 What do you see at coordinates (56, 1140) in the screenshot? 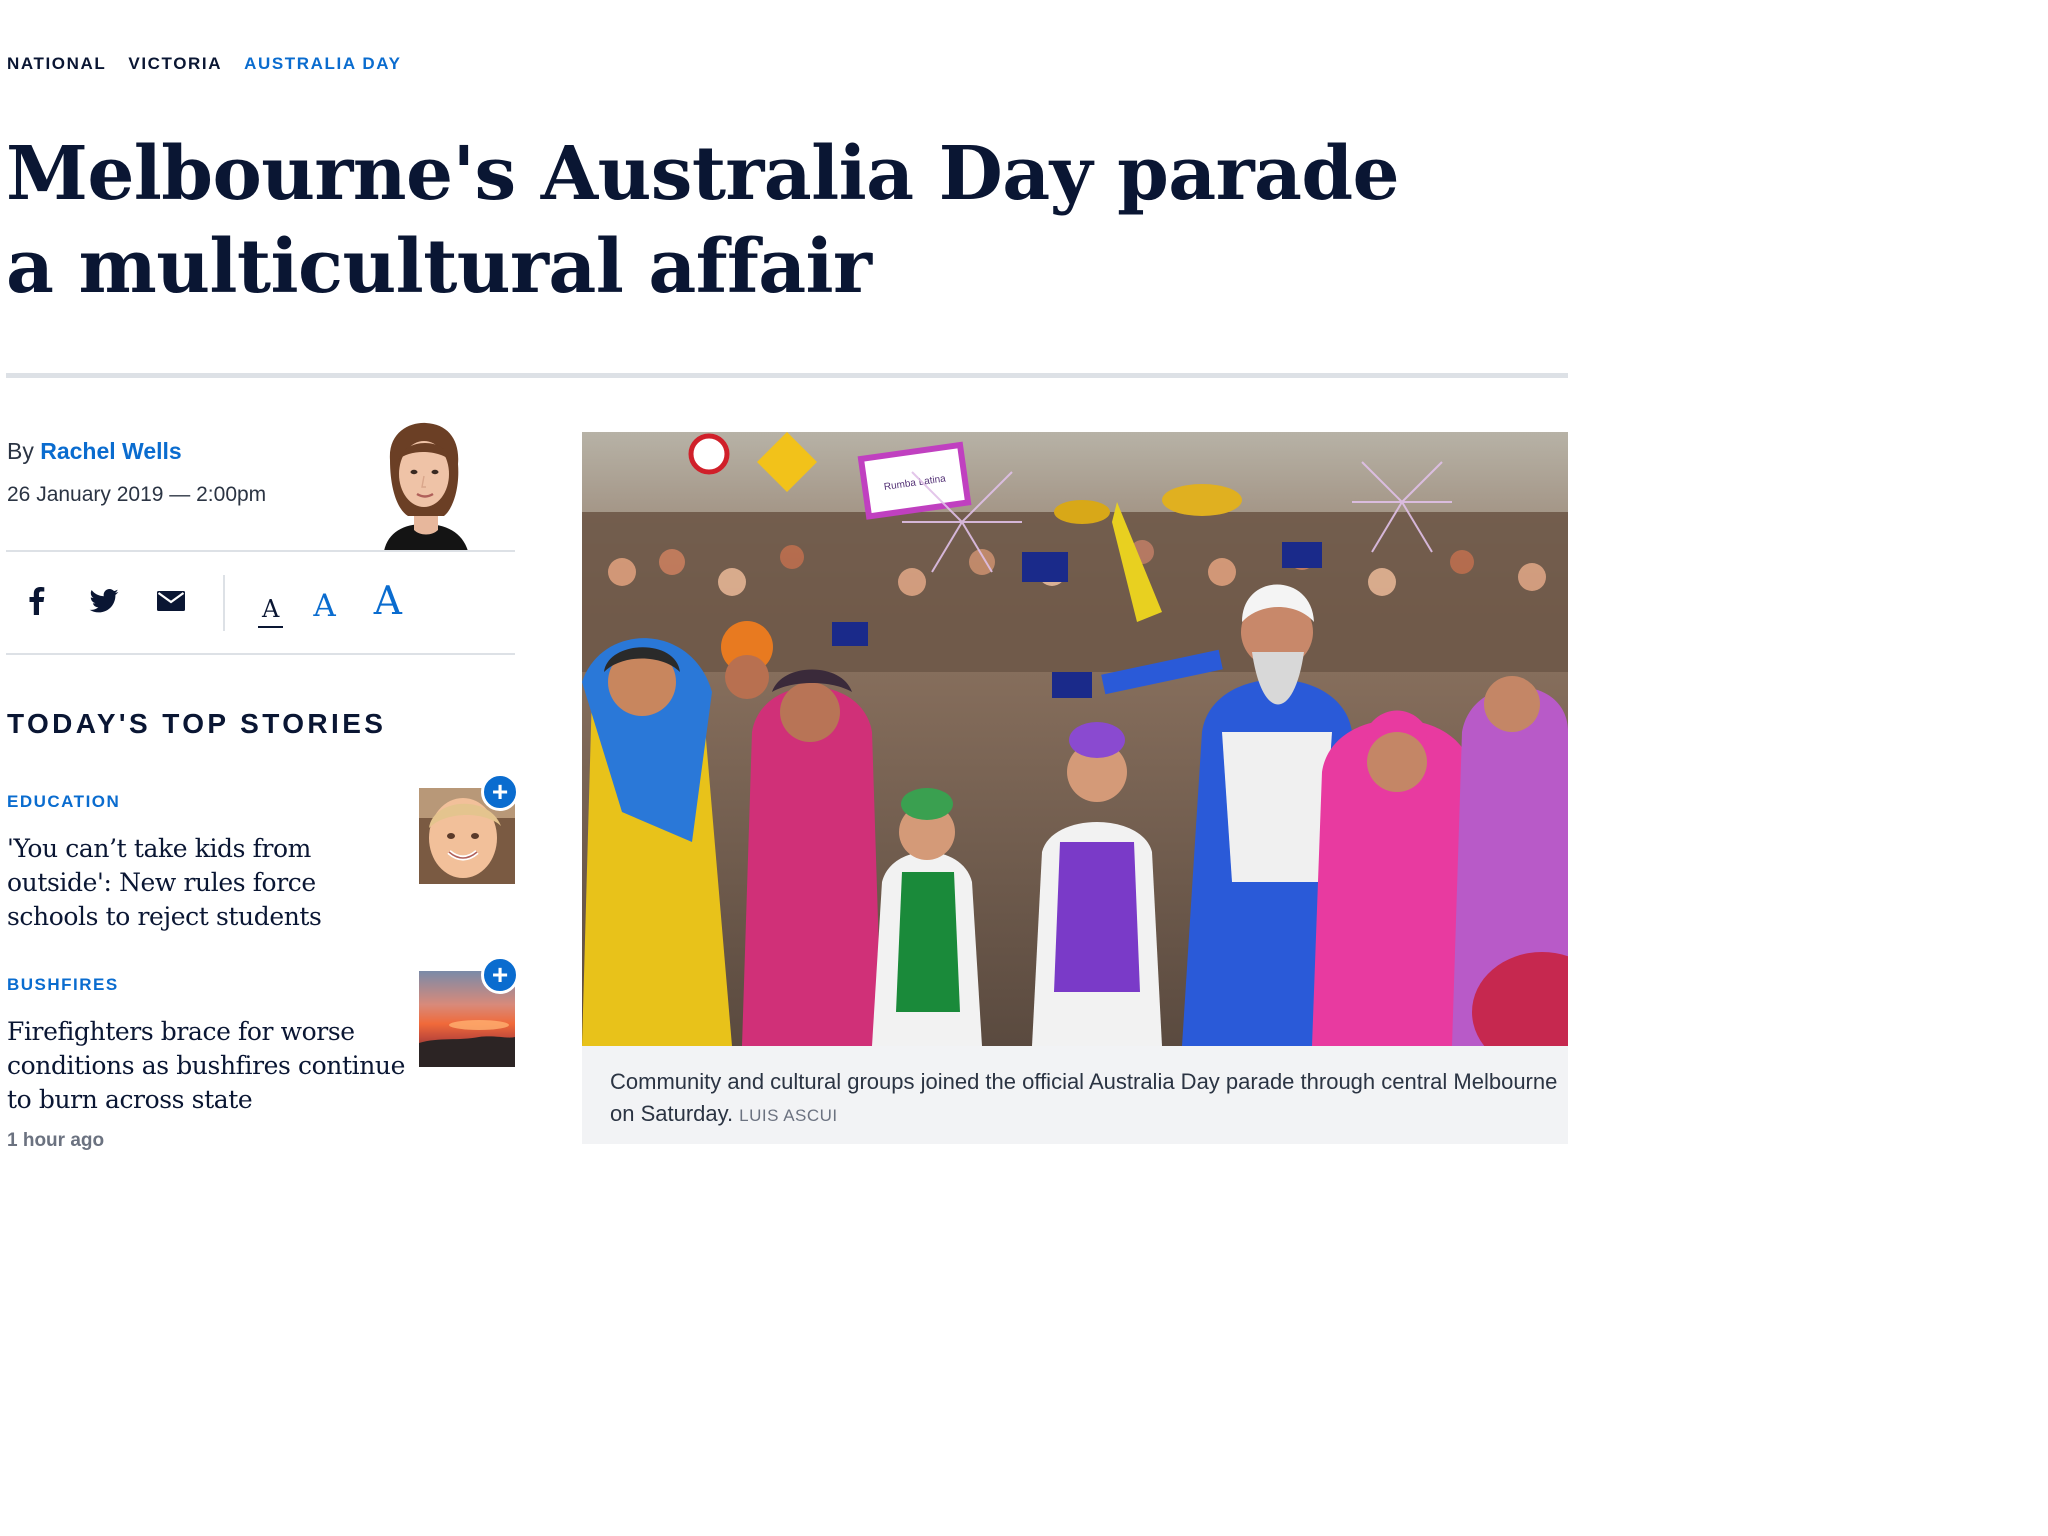
I see `story-timestamp: 1 hour ago` at bounding box center [56, 1140].